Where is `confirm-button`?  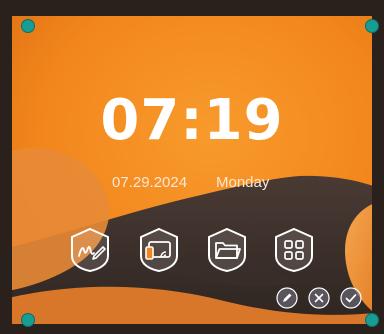
confirm-button is located at coordinates (351, 298).